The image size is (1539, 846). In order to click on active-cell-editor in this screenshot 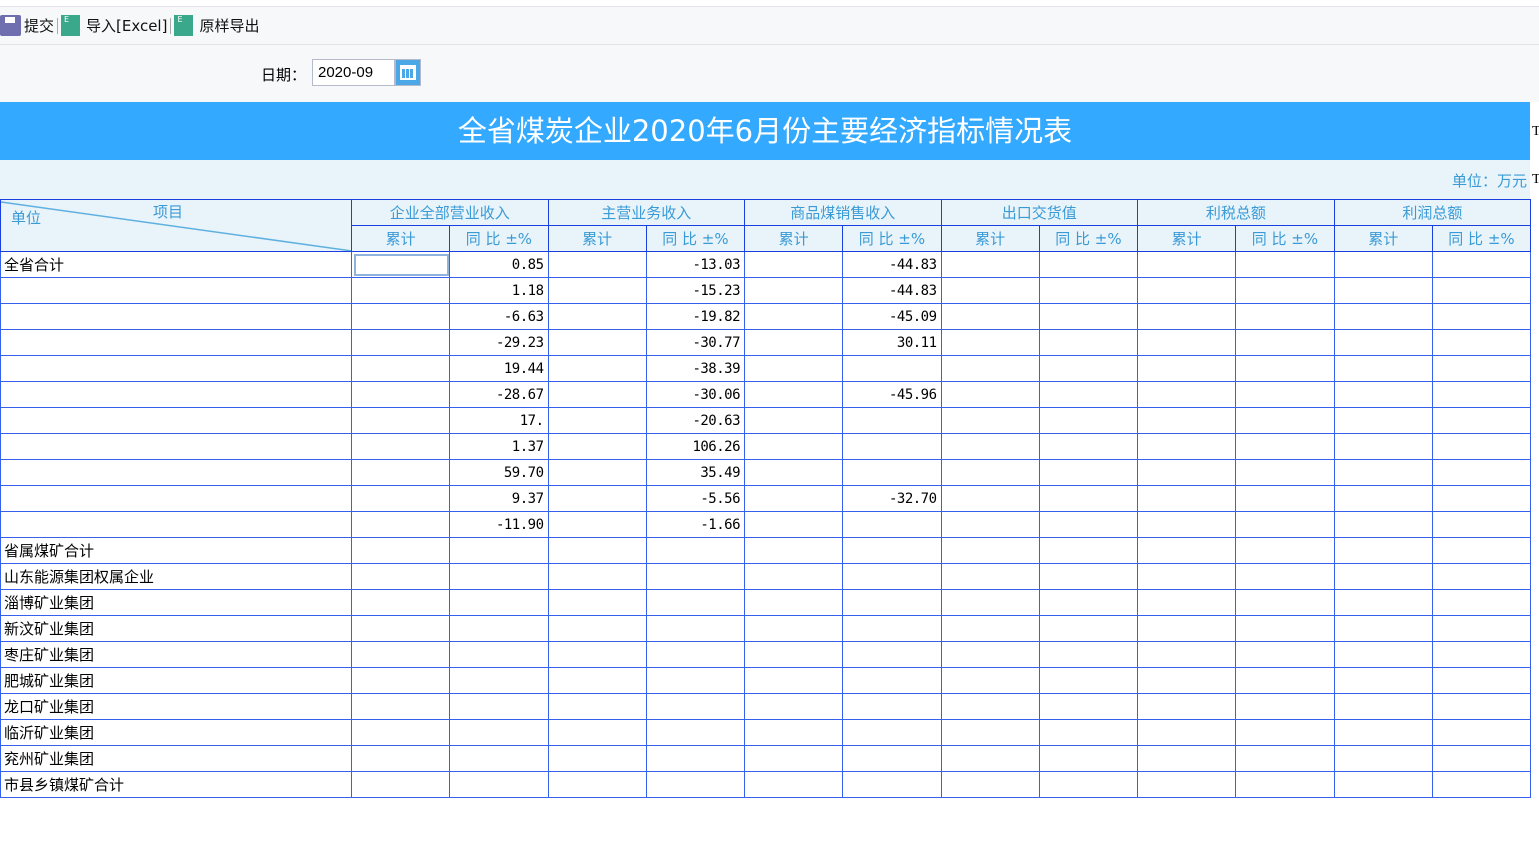, I will do `click(401, 264)`.